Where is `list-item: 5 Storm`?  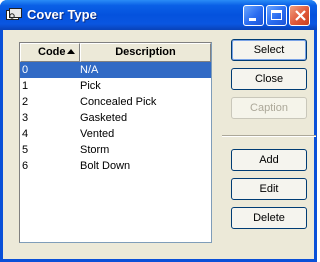
list-item: 5 Storm is located at coordinates (115, 150).